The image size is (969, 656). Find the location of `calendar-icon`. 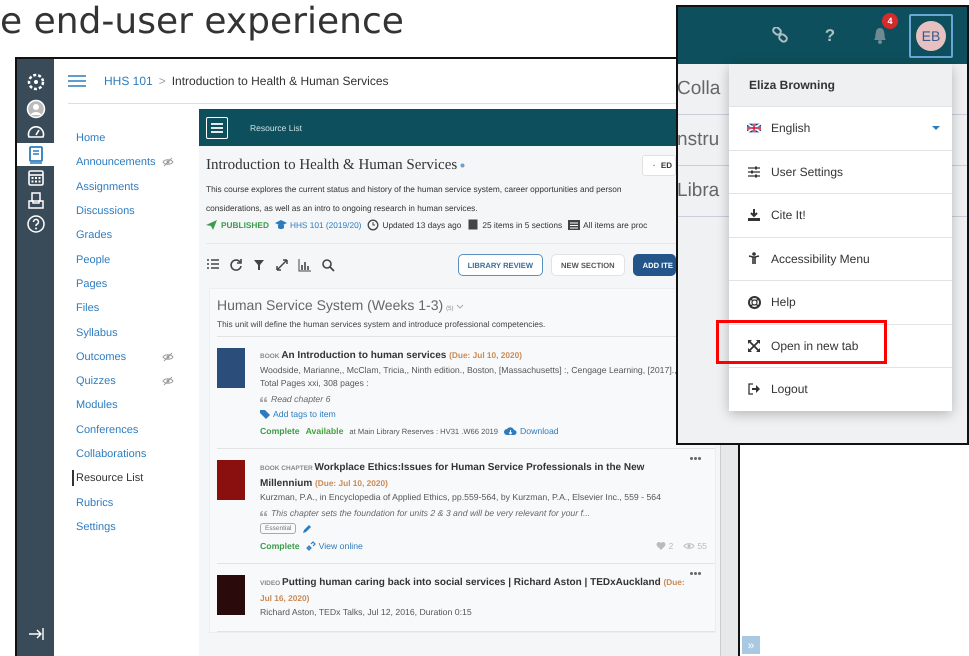

calendar-icon is located at coordinates (36, 178).